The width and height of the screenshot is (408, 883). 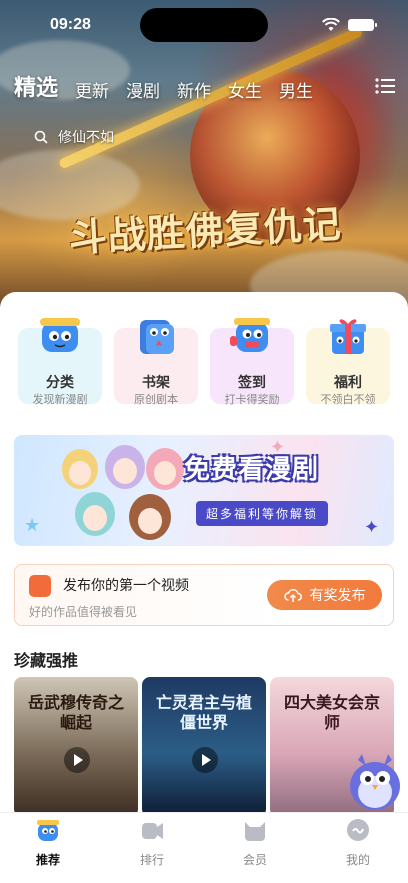 What do you see at coordinates (255, 831) in the screenshot?
I see `membership-icon` at bounding box center [255, 831].